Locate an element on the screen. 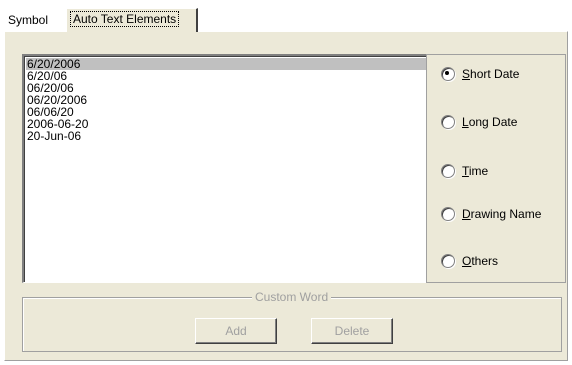 The height and width of the screenshot is (365, 572). list-item: 20-Jun-06 is located at coordinates (227, 136).